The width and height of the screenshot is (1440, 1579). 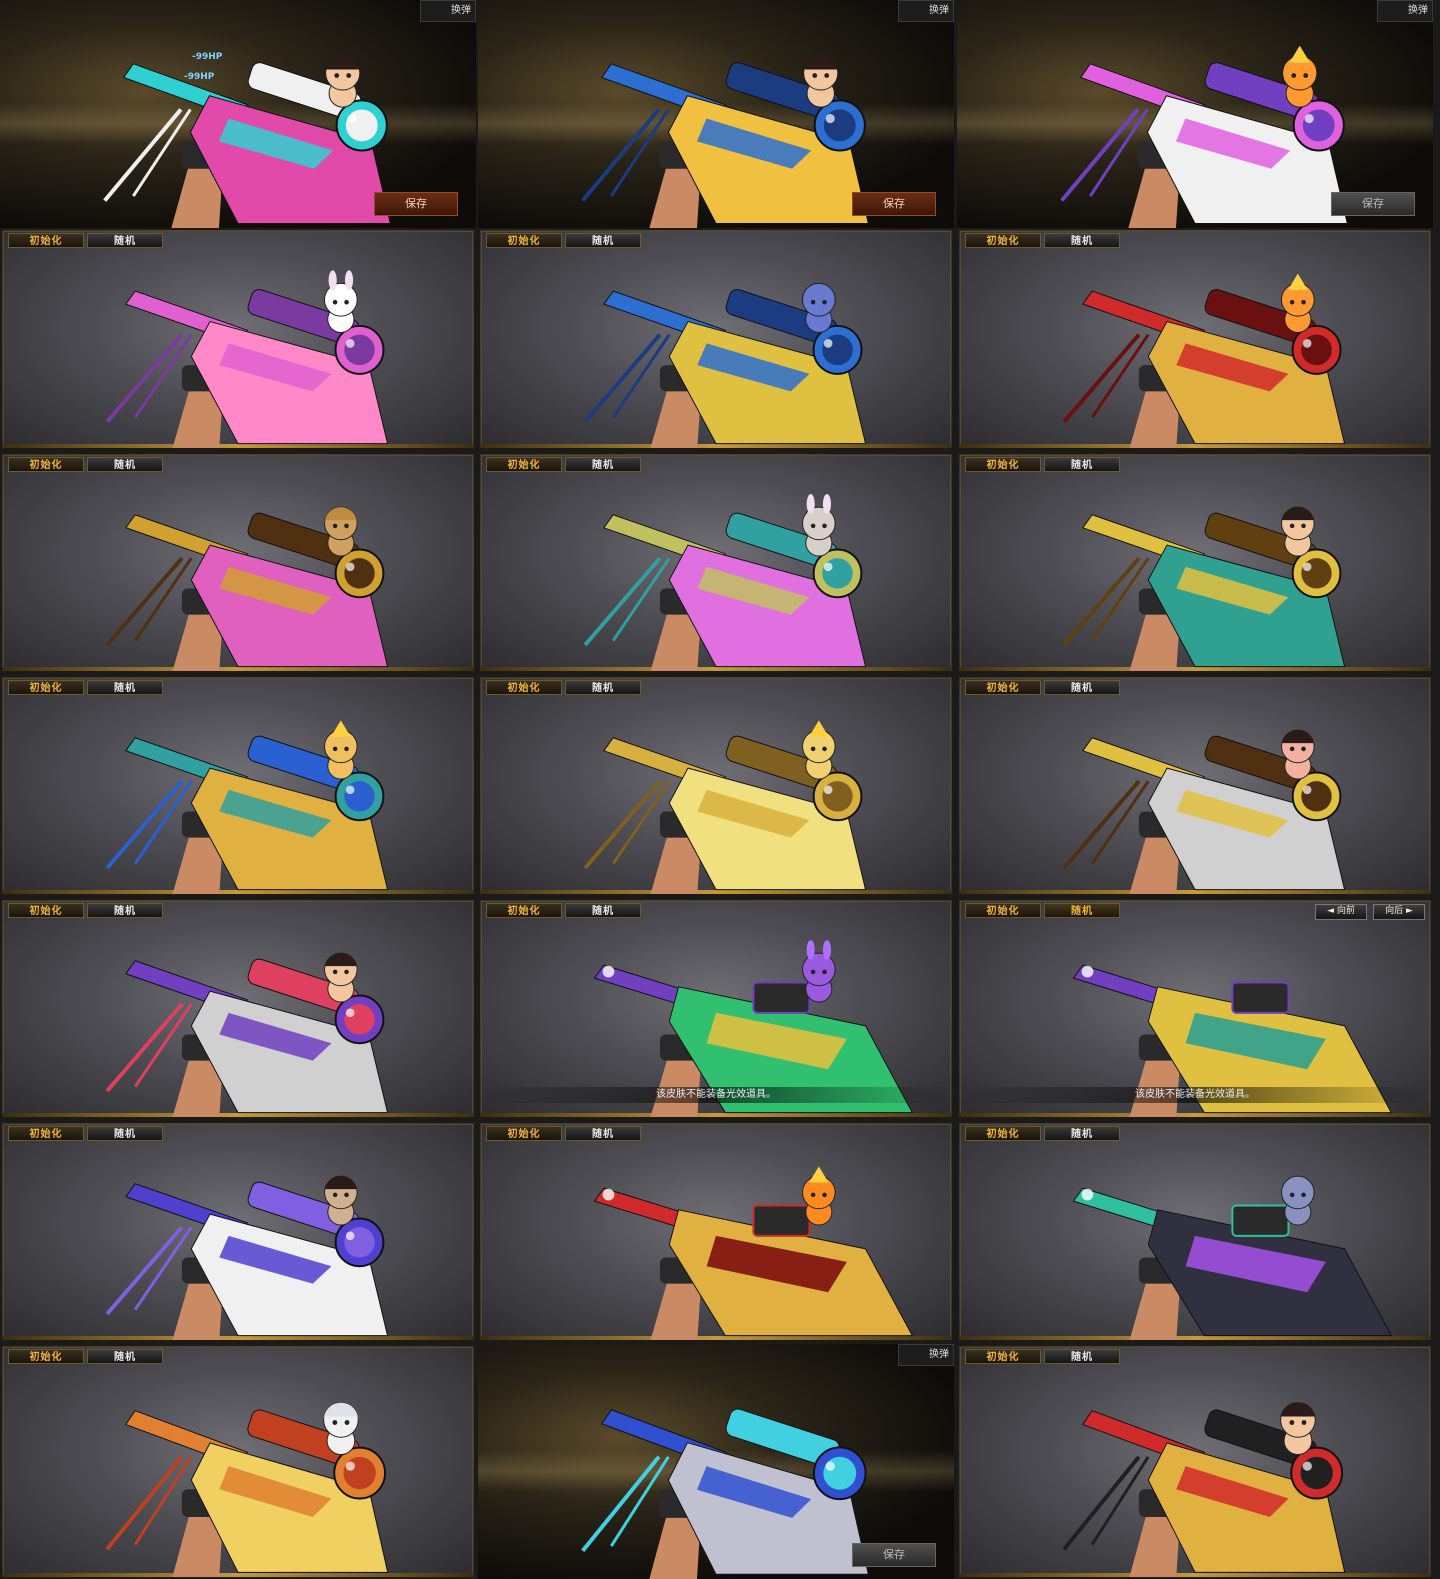 I want to click on rifle-sight, so click(x=781, y=997).